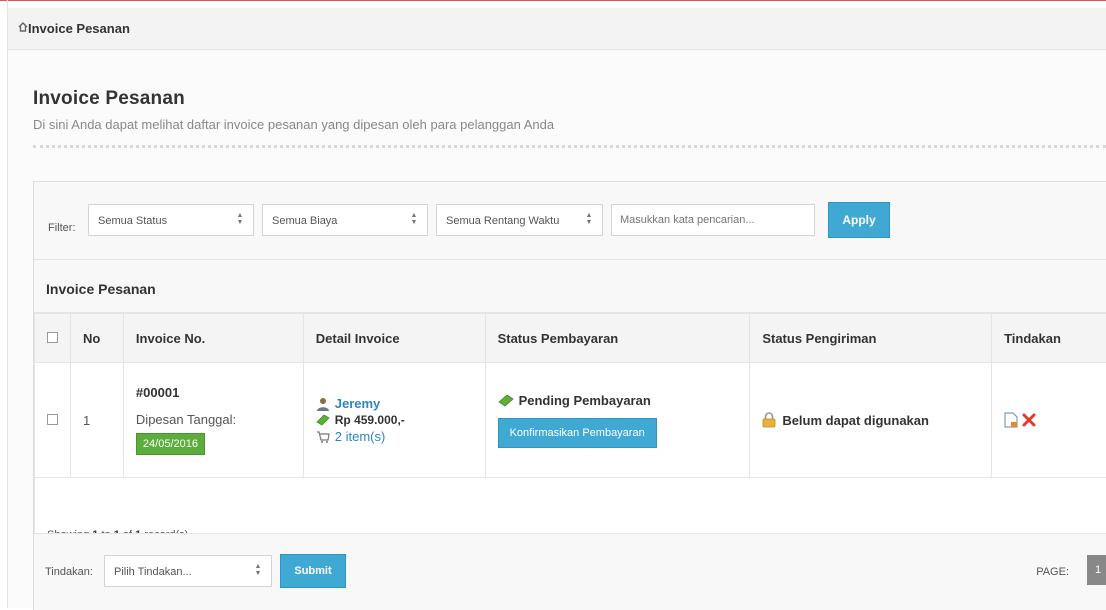 This screenshot has width=1106, height=610. Describe the element at coordinates (1029, 420) in the screenshot. I see `delete-icon` at that location.